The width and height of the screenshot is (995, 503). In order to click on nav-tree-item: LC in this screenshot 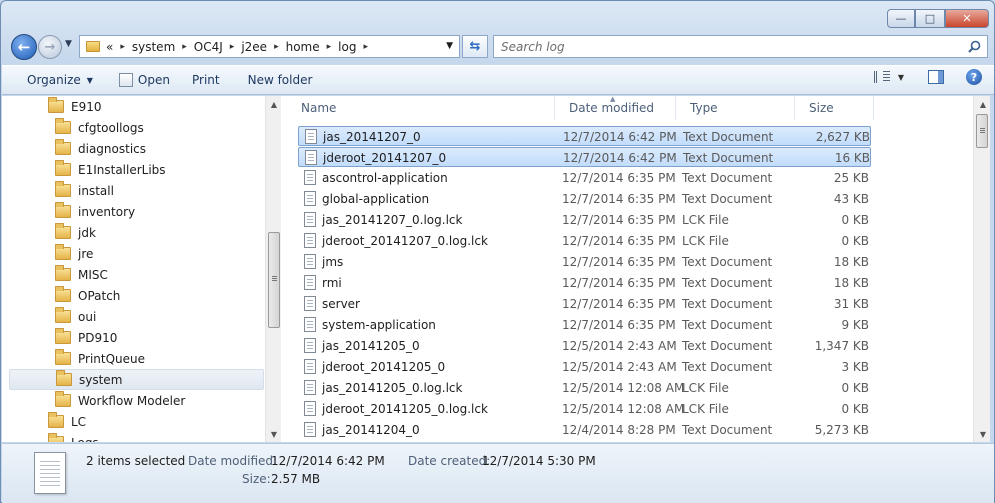, I will do `click(67, 421)`.